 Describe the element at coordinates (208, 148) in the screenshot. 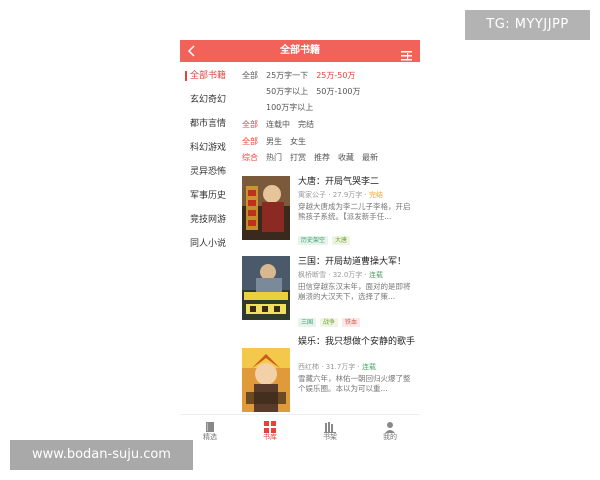

I see `sidebar-item-scifi: 科幻游戏` at that location.